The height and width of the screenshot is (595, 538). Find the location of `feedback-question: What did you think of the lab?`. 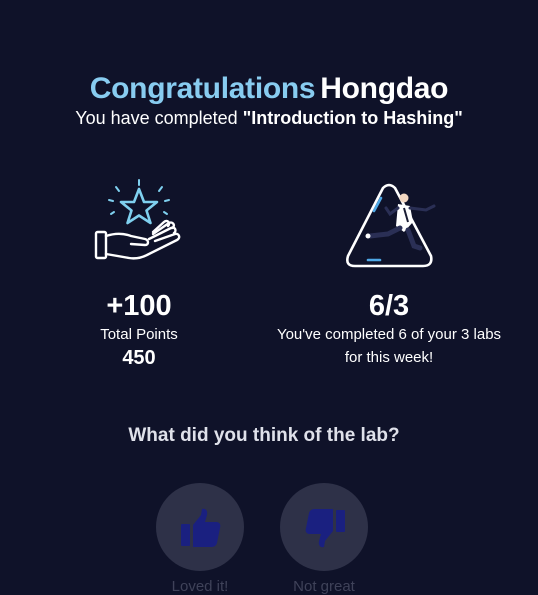

feedback-question: What did you think of the lab? is located at coordinates (264, 435).